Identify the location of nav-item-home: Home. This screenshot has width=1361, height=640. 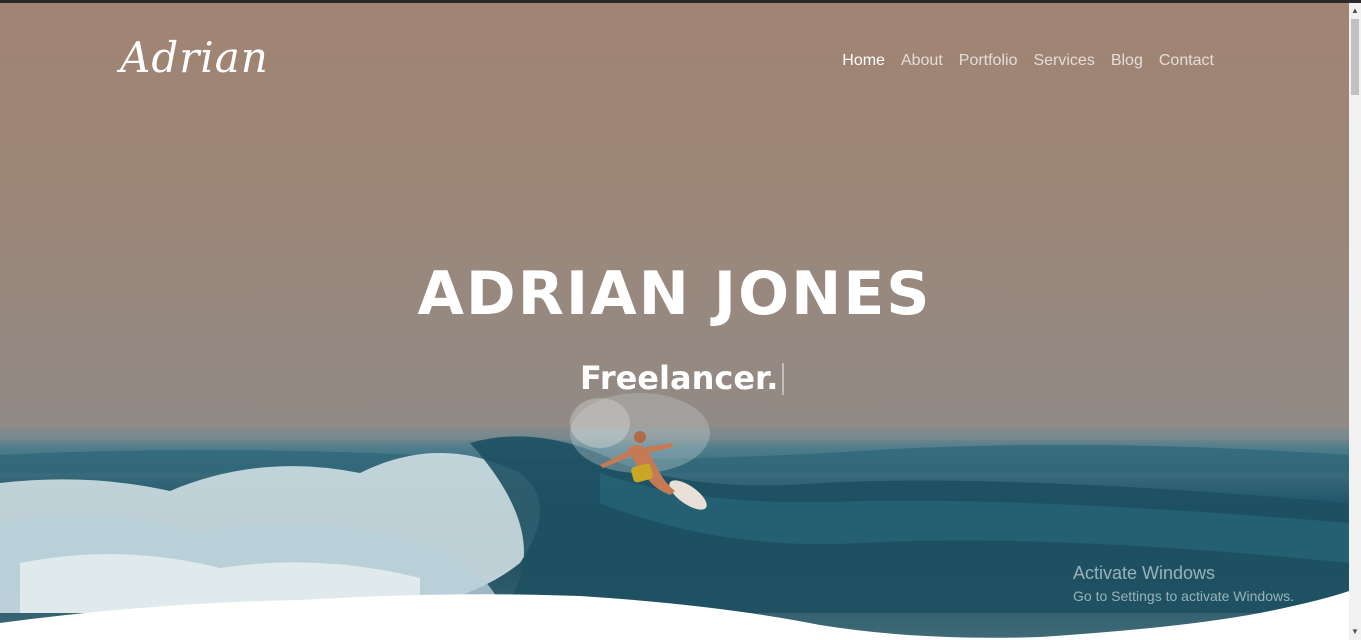
(863, 61).